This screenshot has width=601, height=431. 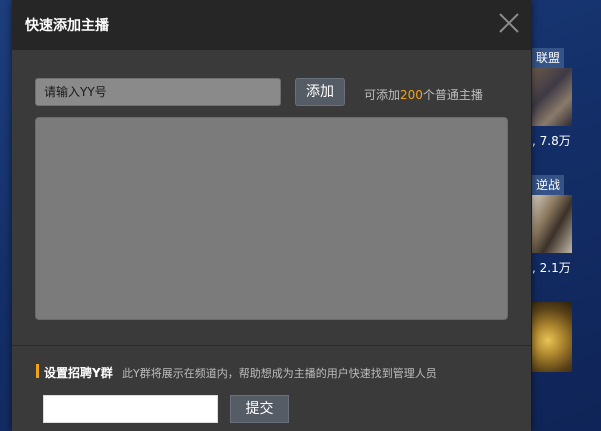 I want to click on add-button: 添加, so click(x=320, y=92).